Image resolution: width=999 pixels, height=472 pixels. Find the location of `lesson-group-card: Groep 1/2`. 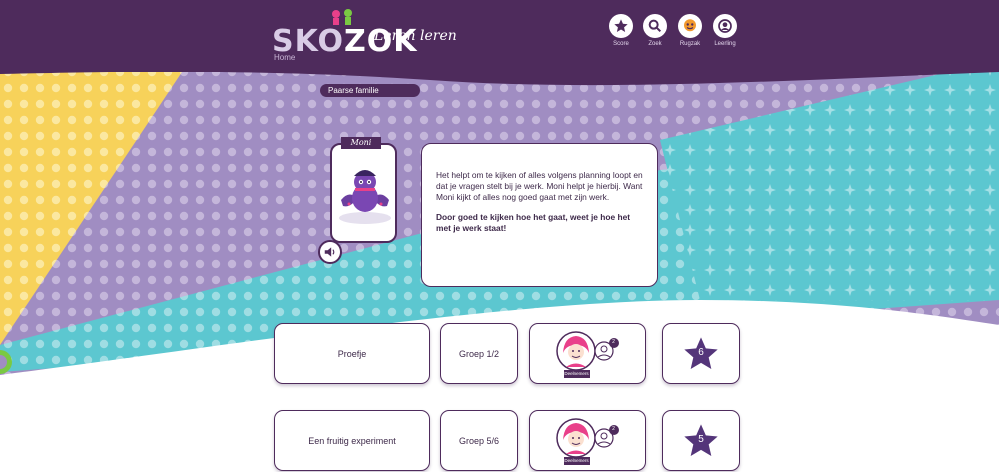

lesson-group-card: Groep 1/2 is located at coordinates (479, 353).